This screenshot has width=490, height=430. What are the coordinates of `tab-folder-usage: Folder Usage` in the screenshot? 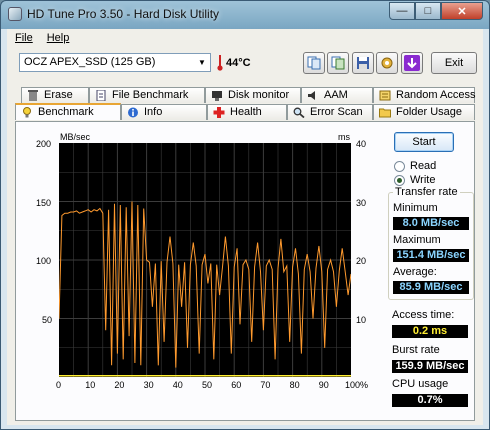 It's located at (424, 112).